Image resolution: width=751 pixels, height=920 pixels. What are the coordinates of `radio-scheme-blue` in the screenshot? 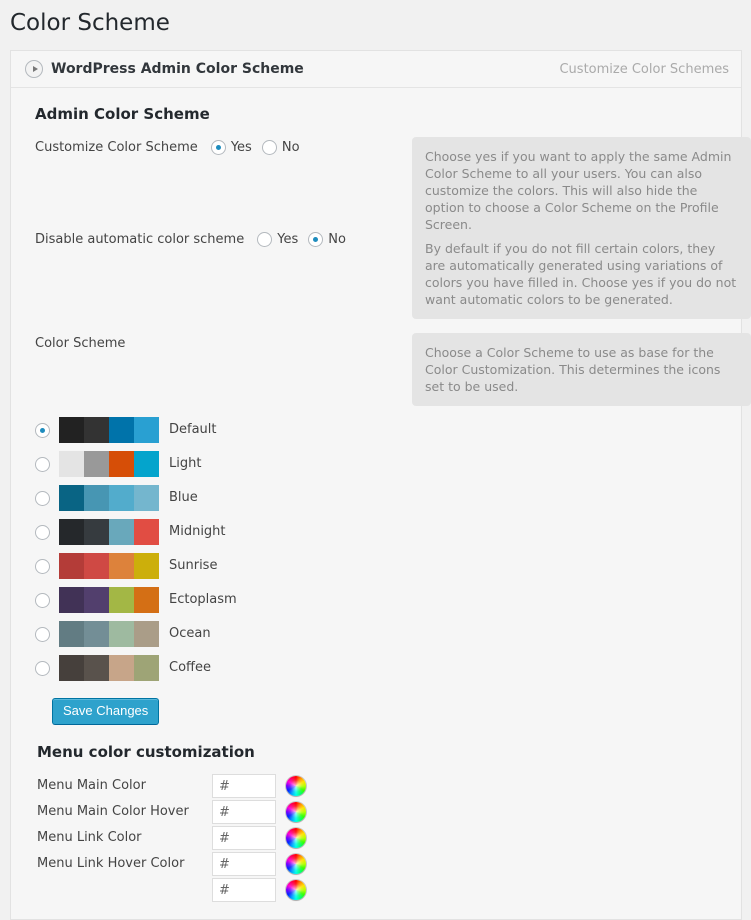 It's located at (42, 498).